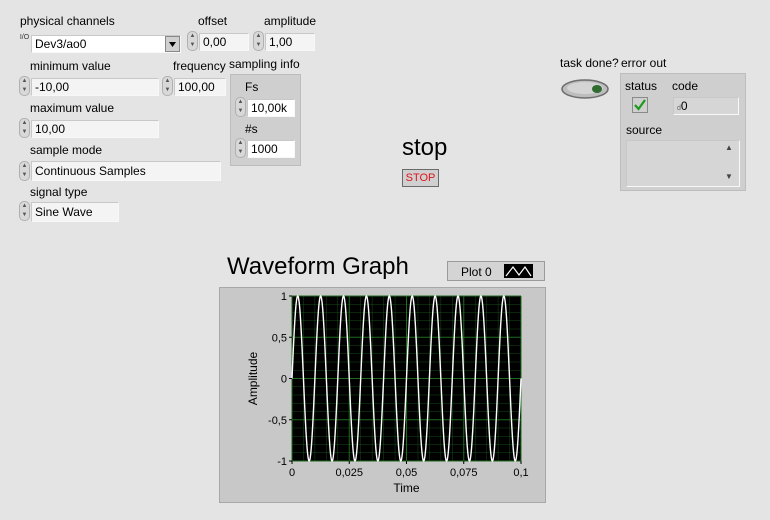  I want to click on sine-wave-icon, so click(518, 271).